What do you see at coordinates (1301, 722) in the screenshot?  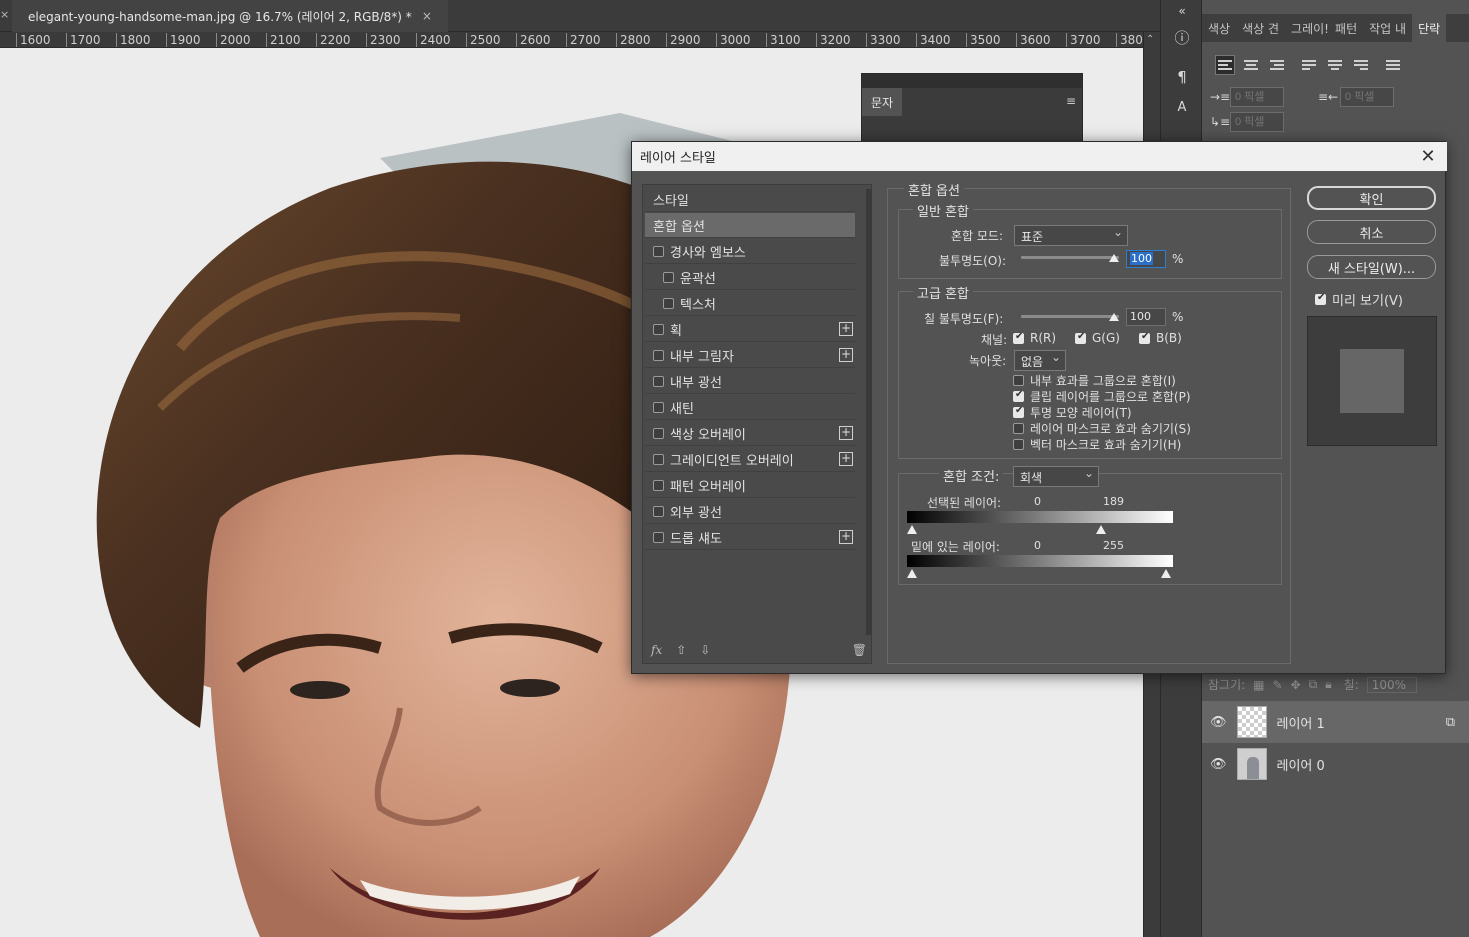 I see `layer-name: 레이어 1` at bounding box center [1301, 722].